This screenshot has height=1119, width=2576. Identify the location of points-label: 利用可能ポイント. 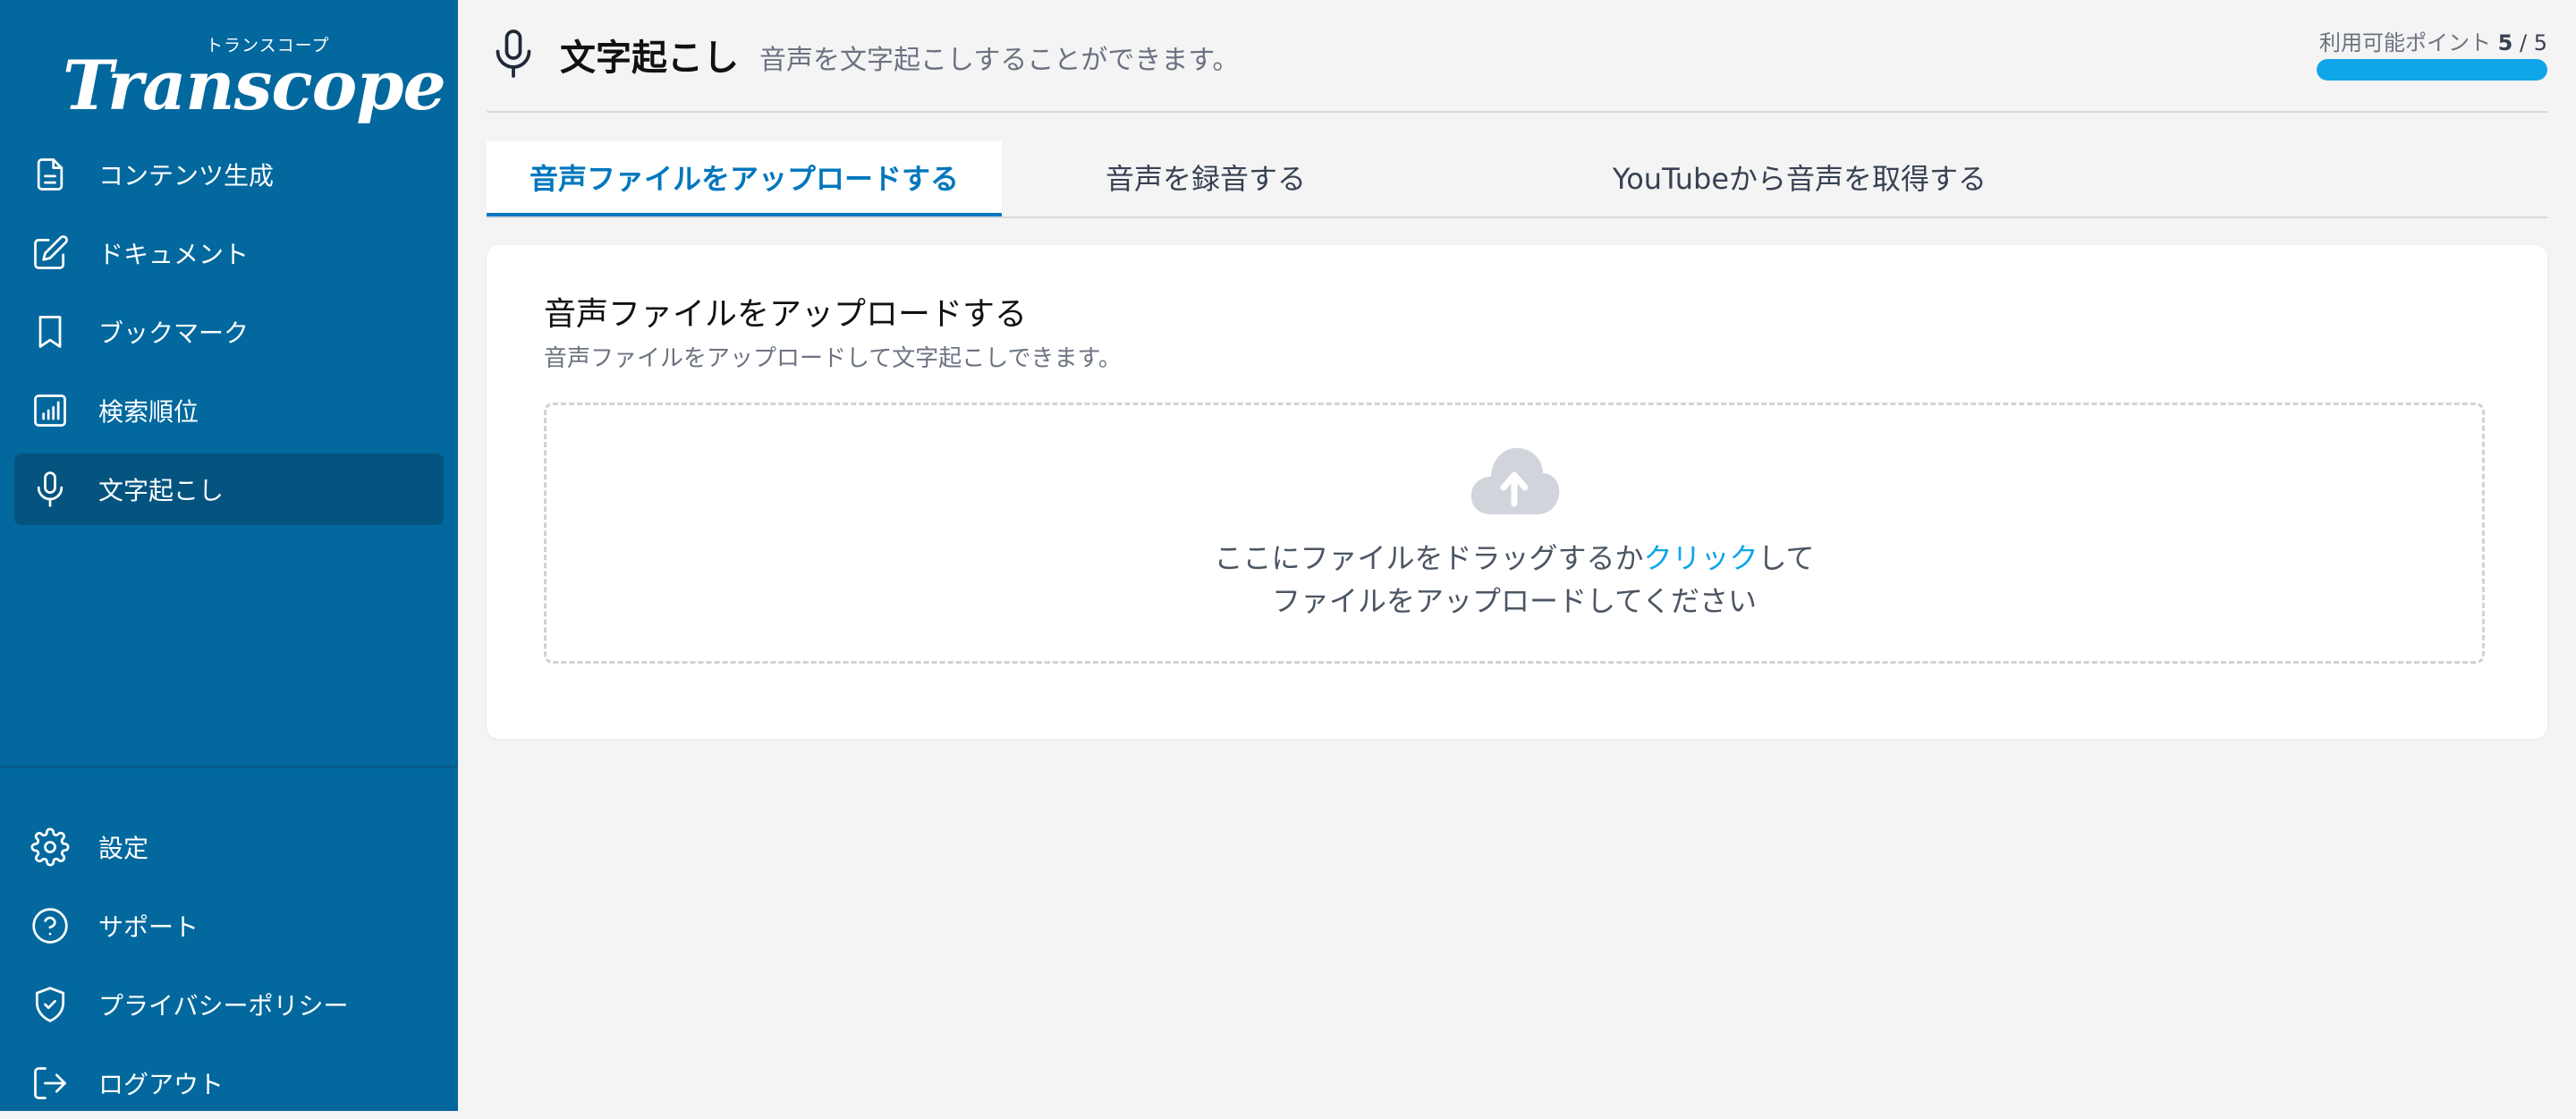
(2405, 42).